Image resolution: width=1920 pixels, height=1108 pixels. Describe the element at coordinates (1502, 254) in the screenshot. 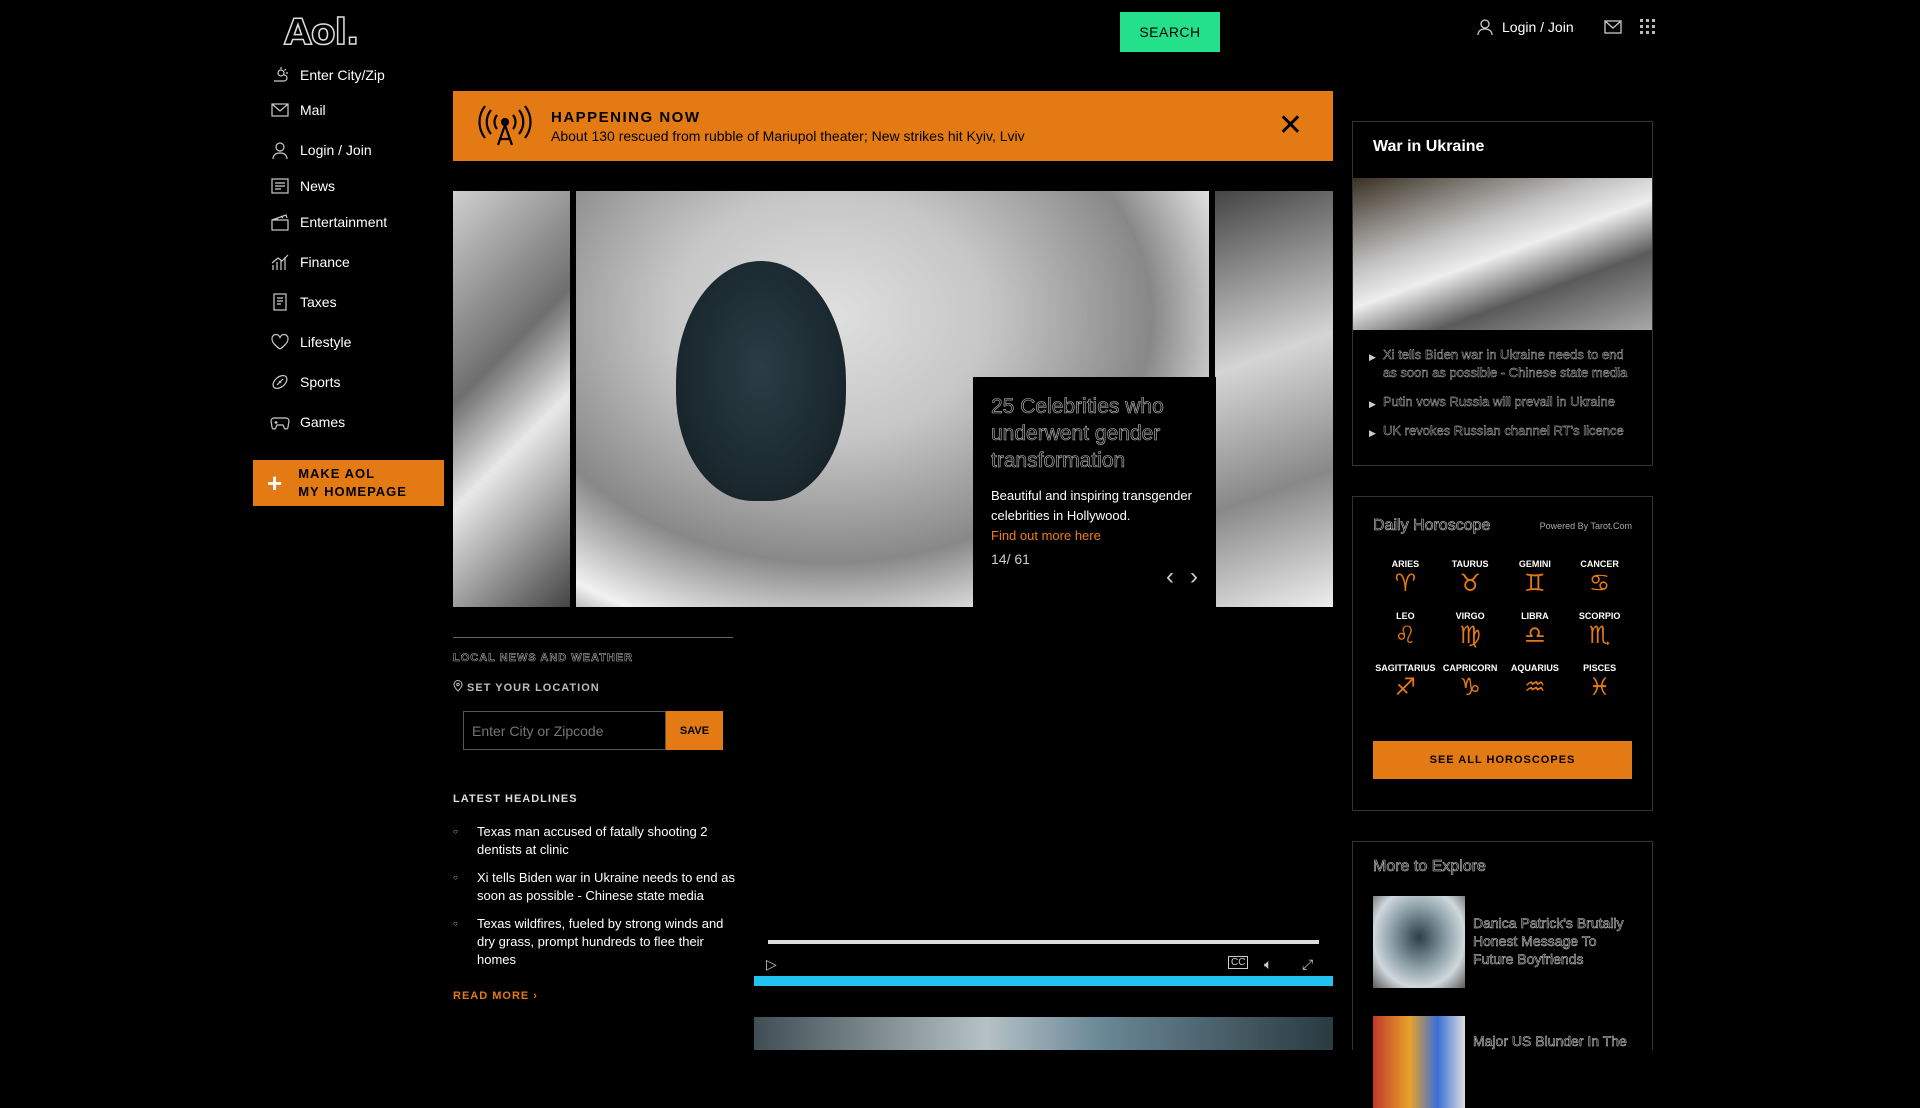

I see `ukraine-photo` at that location.